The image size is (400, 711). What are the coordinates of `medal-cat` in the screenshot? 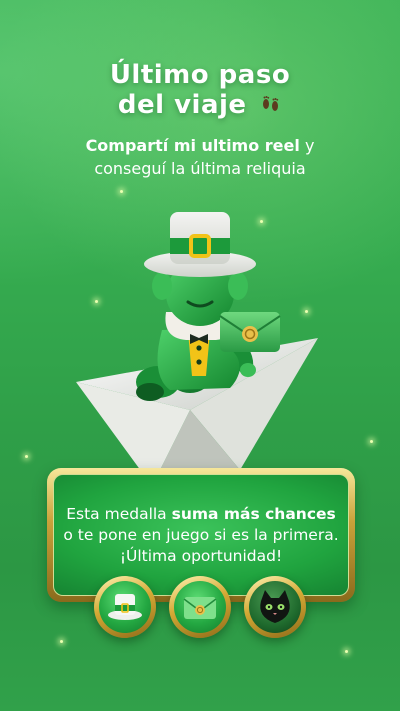 It's located at (275, 607).